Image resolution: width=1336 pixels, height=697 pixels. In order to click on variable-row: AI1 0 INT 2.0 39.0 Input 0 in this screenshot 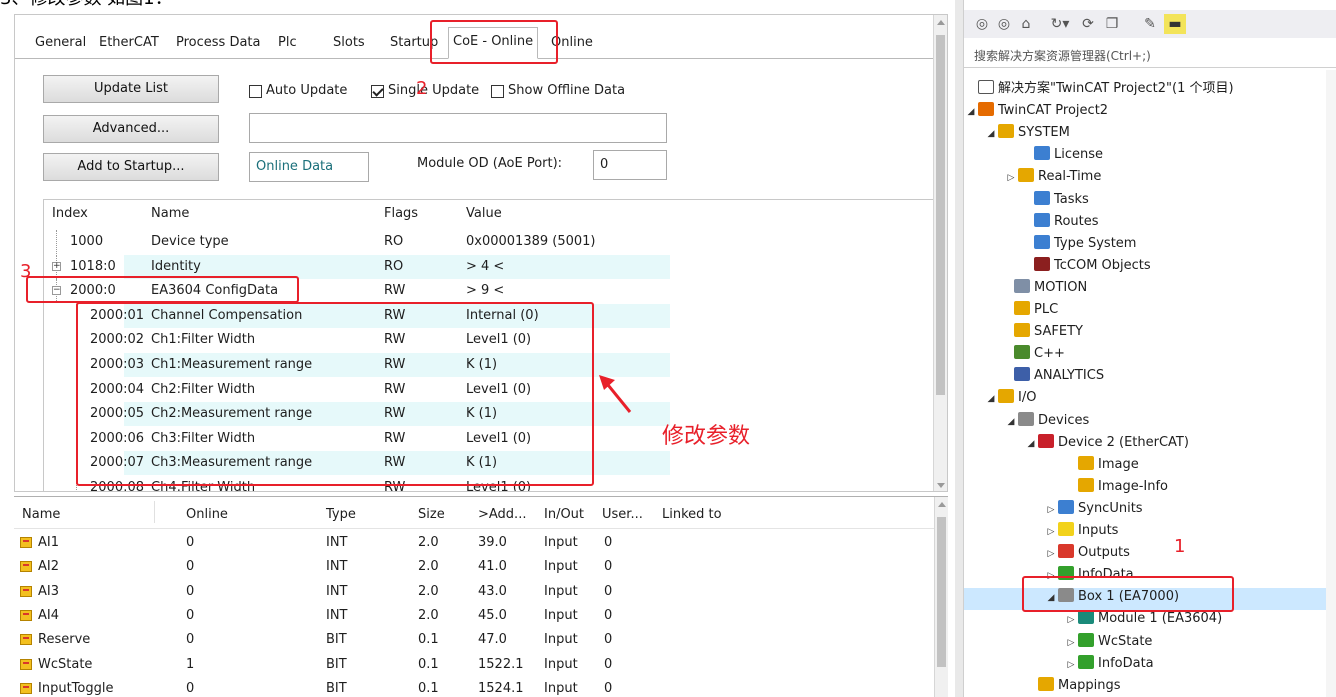, I will do `click(481, 543)`.